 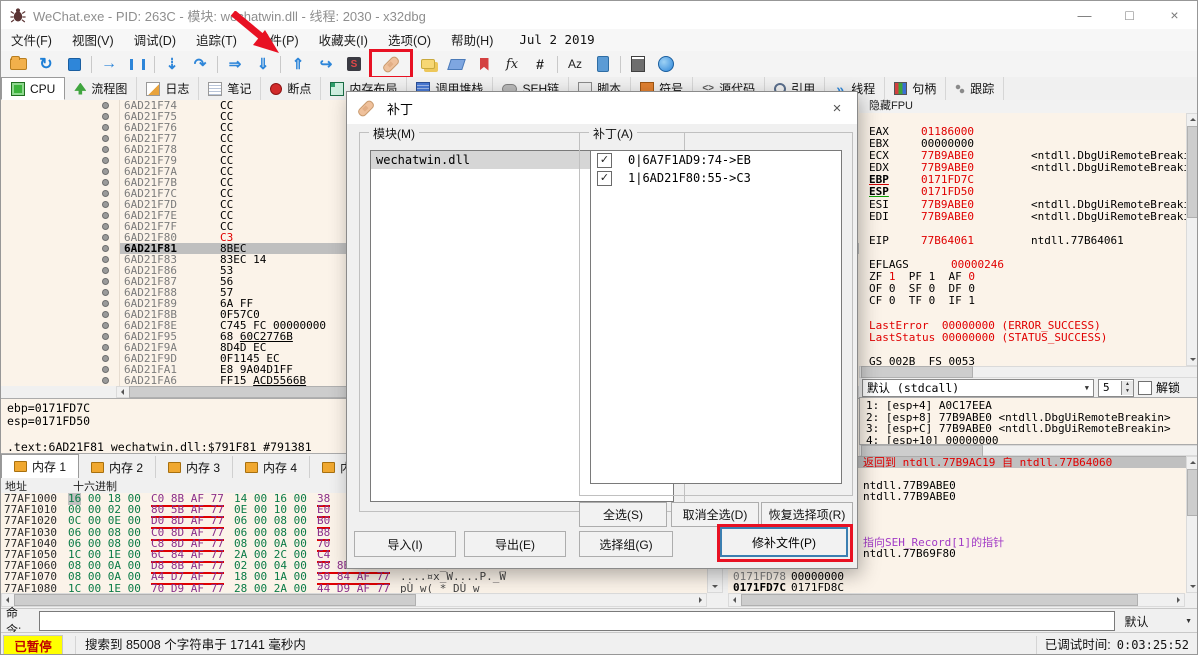 What do you see at coordinates (1192, 239) in the screenshot?
I see `registers-vertical-scrollbar` at bounding box center [1192, 239].